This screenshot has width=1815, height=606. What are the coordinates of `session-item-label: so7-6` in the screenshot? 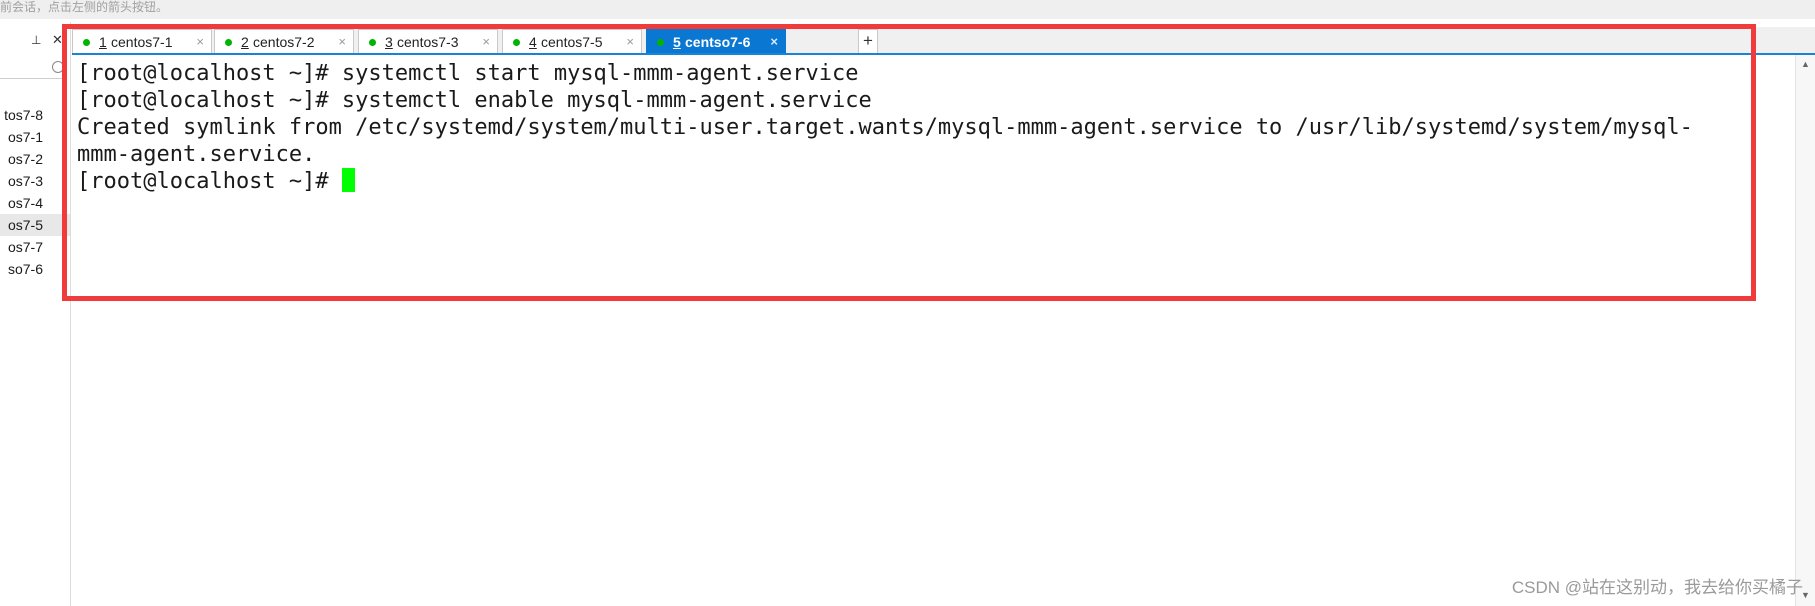 It's located at (25, 269).